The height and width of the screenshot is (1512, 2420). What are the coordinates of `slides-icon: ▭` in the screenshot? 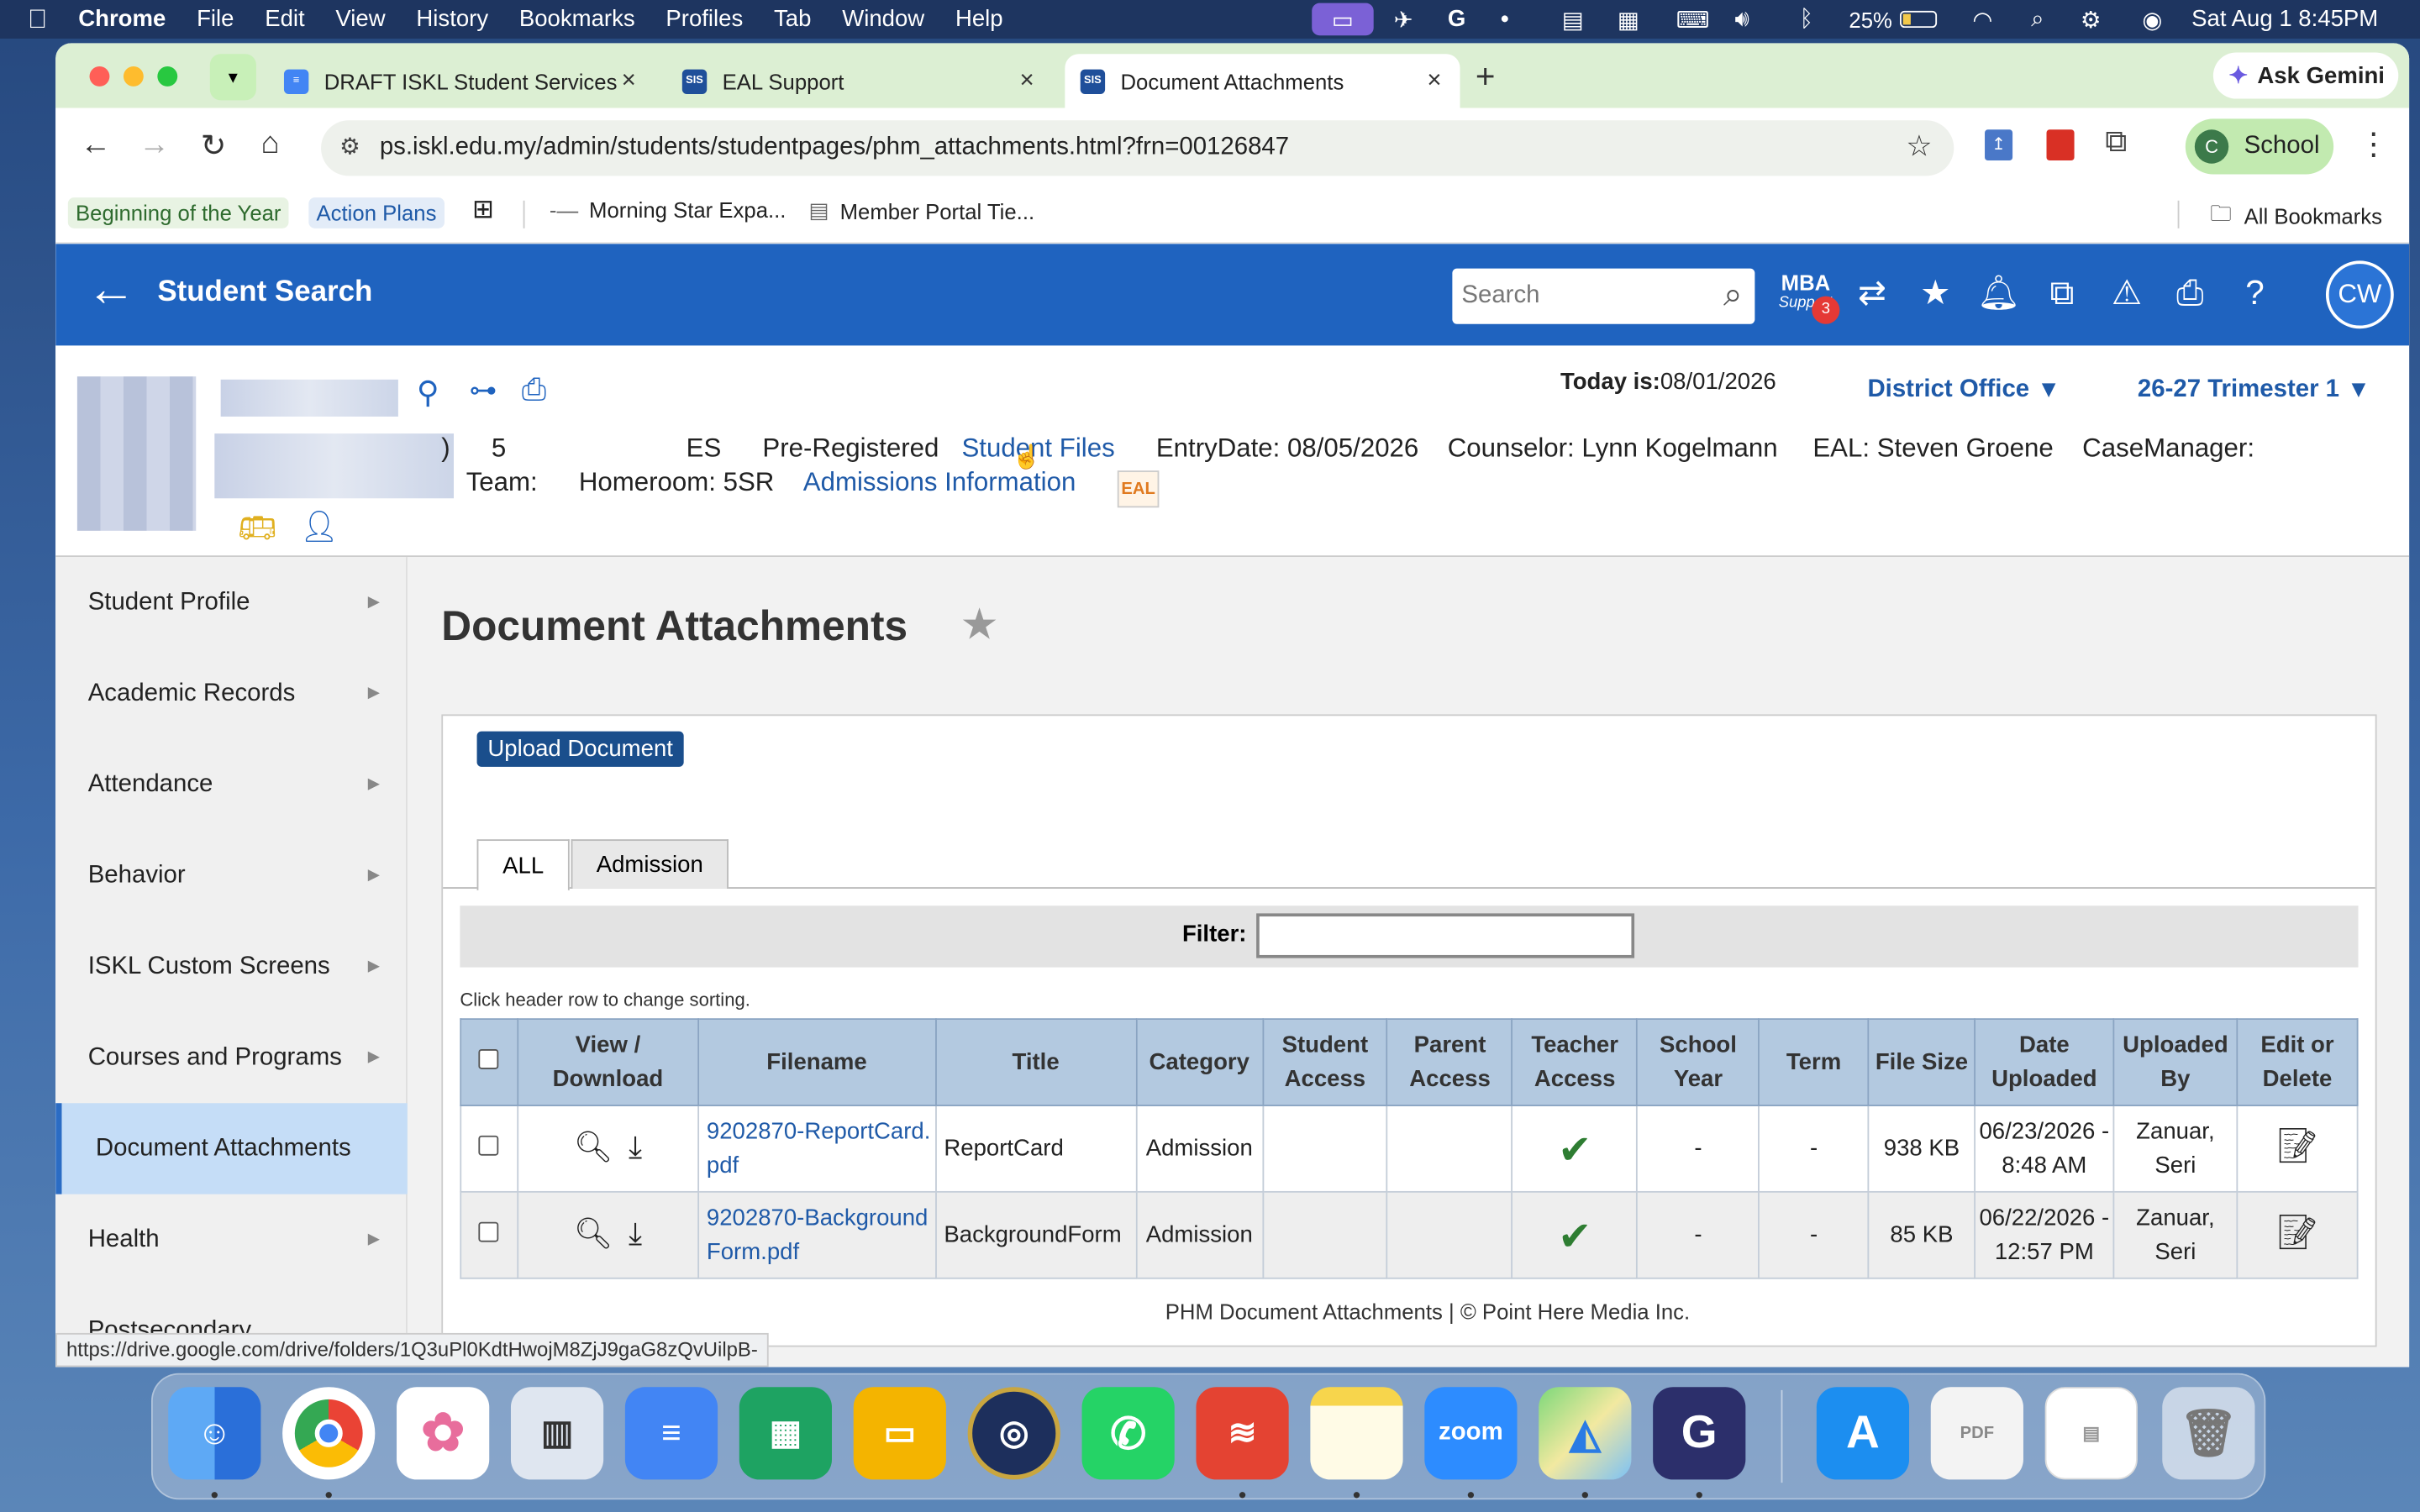 It's located at (900, 1433).